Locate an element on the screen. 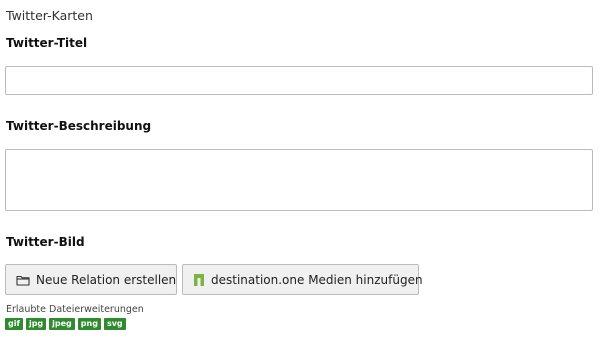 Image resolution: width=602 pixels, height=340 pixels. destination-media-button: destination.one Medien hinzufügen is located at coordinates (302, 279).